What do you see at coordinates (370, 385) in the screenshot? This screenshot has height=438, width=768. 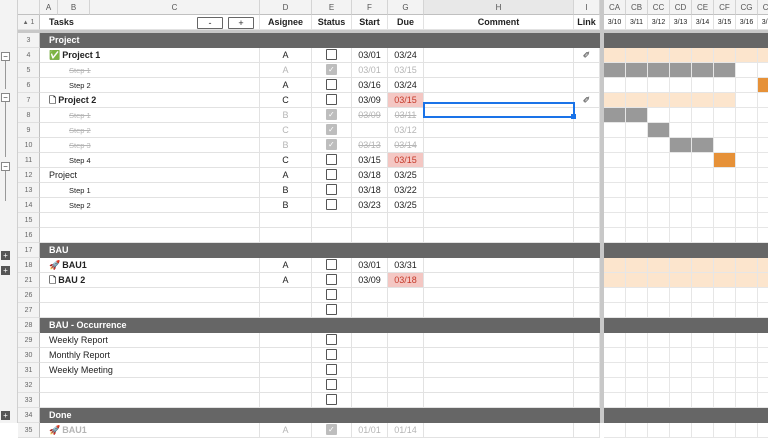 I see `start-date-cell` at bounding box center [370, 385].